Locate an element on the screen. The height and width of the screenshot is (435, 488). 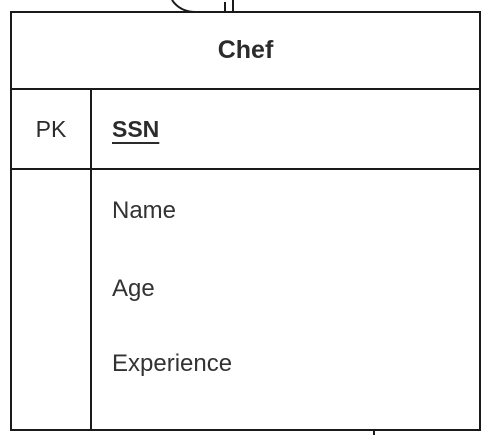
key-column-divider is located at coordinates (91, 259).